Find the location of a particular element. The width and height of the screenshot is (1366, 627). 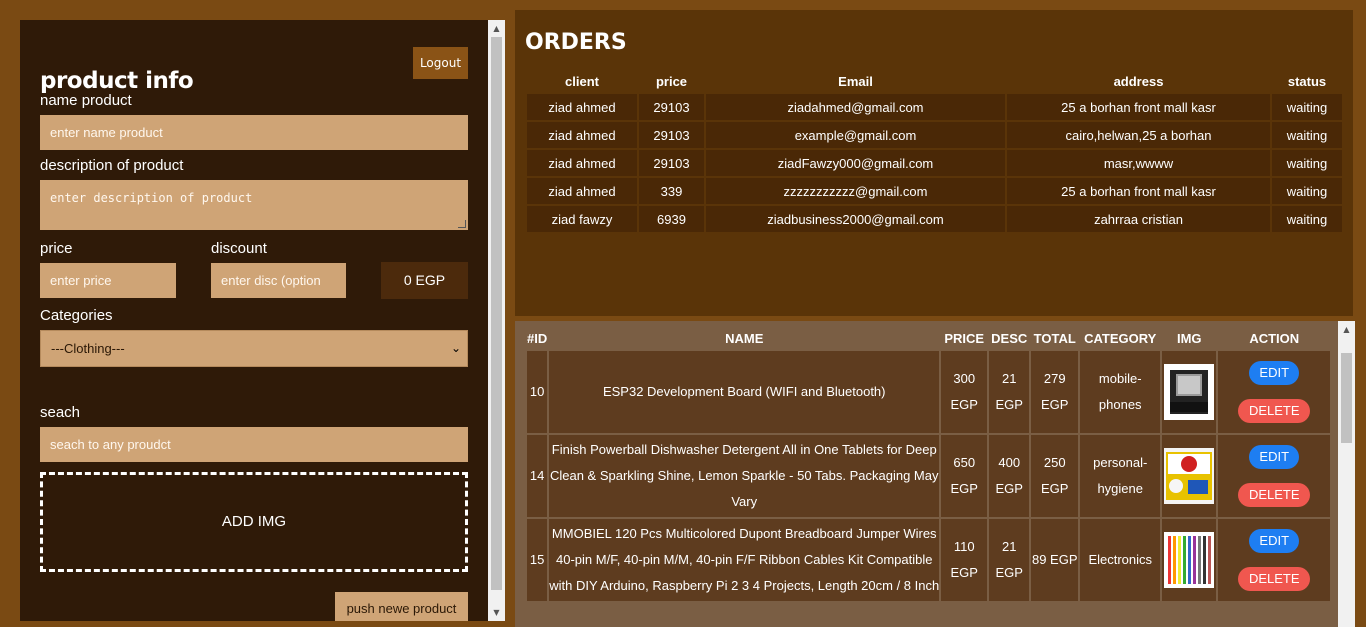

name-label: name product is located at coordinates (86, 100).